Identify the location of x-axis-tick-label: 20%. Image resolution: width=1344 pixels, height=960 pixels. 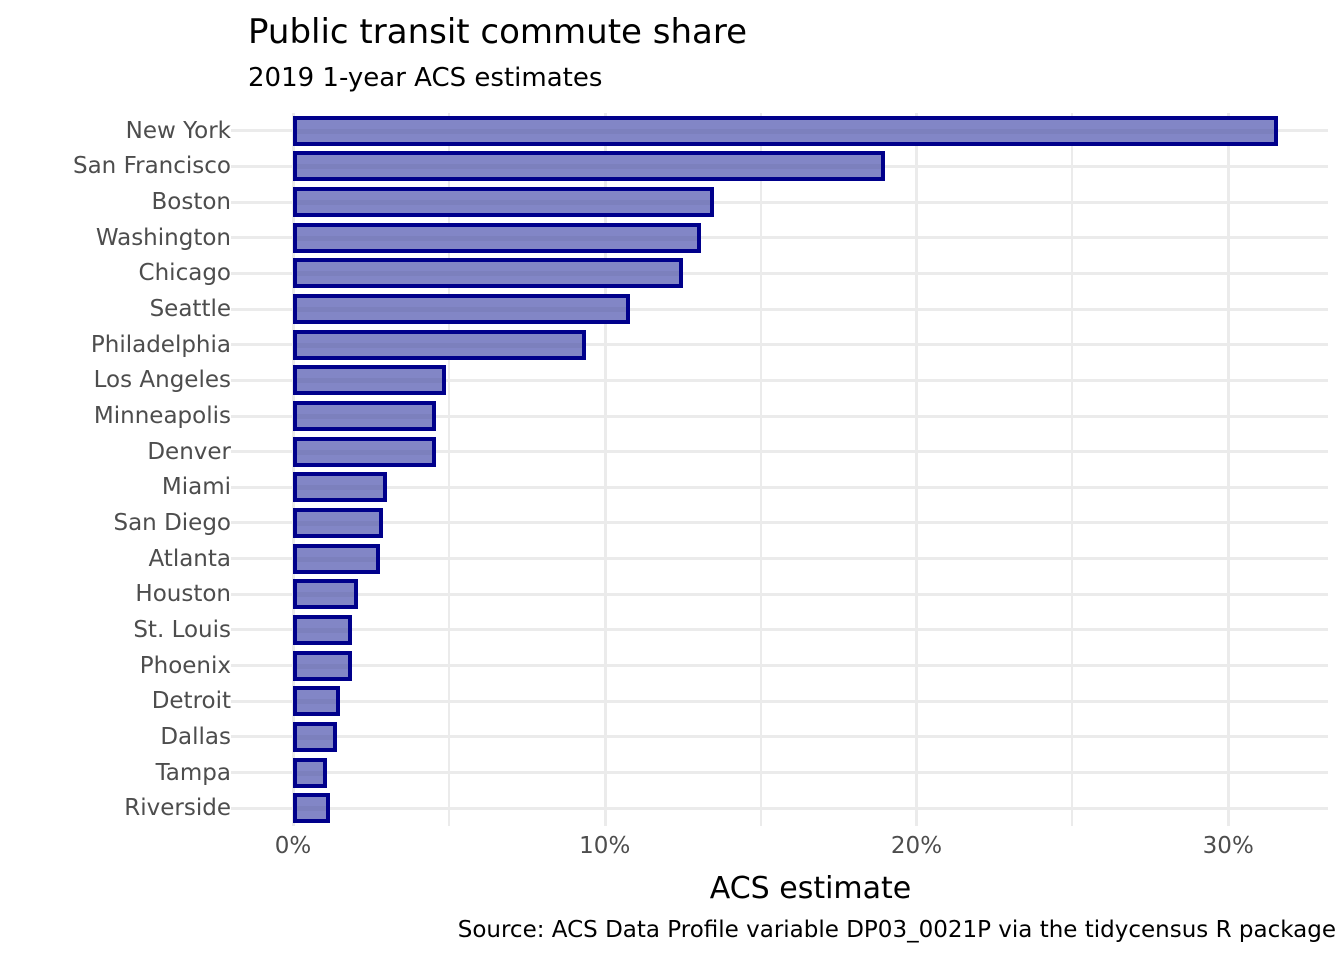
(916, 846).